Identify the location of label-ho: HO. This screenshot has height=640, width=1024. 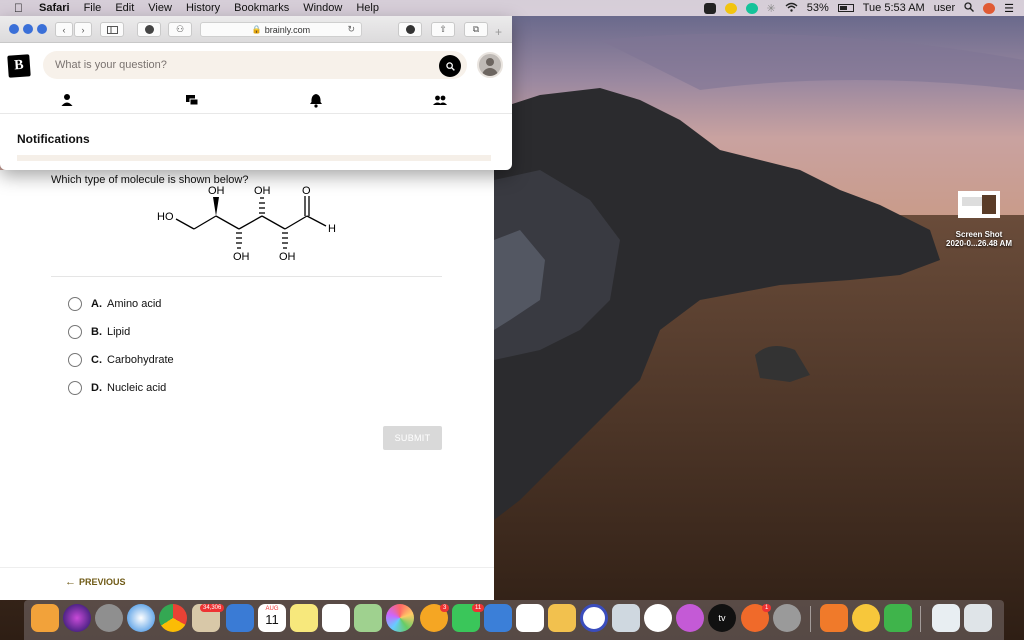
(165, 217).